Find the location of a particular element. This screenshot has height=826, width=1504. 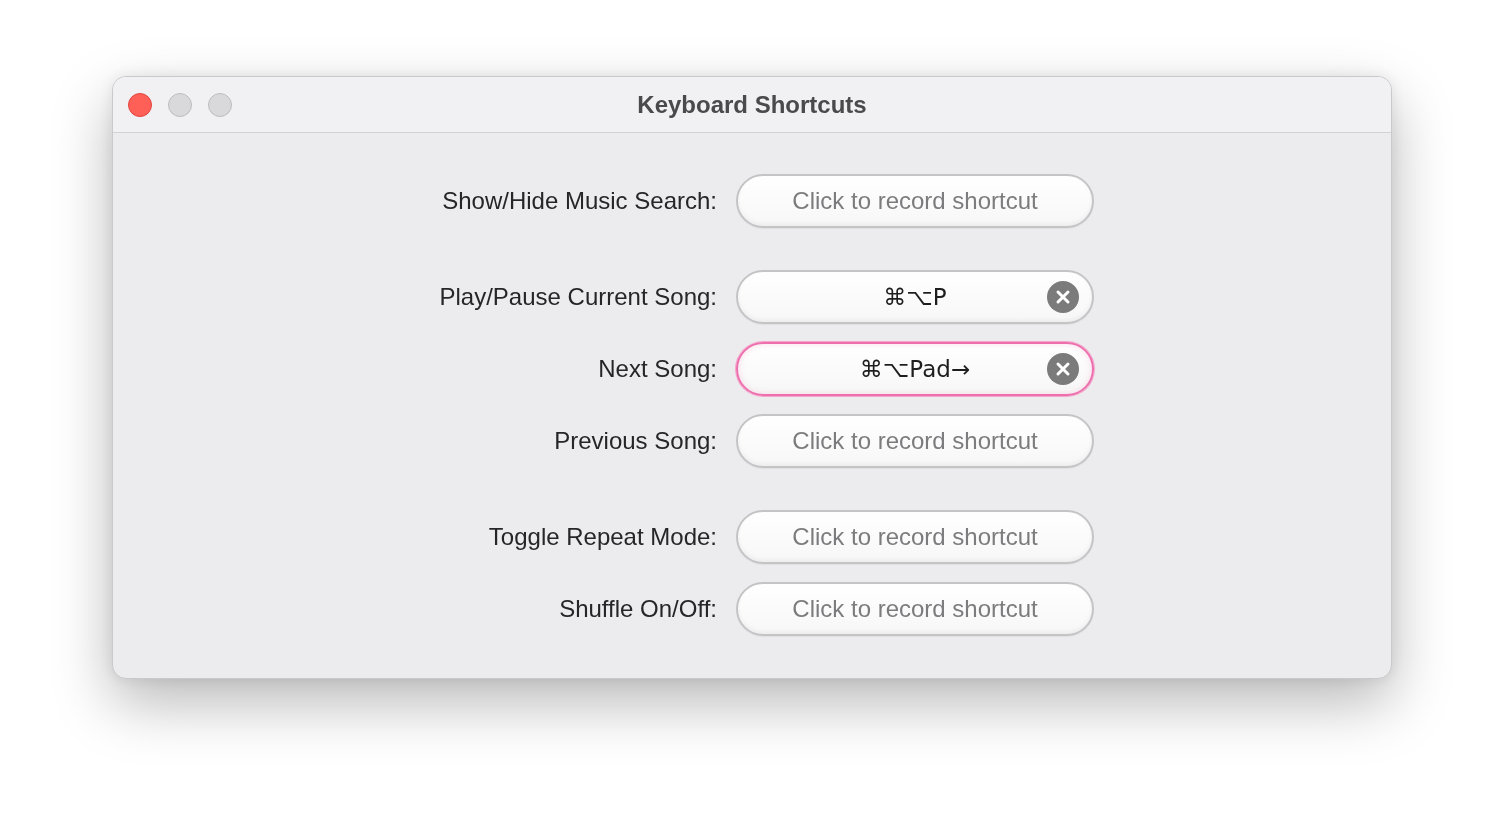

shortcut-label: Shuffle On/Off: is located at coordinates (637, 609).